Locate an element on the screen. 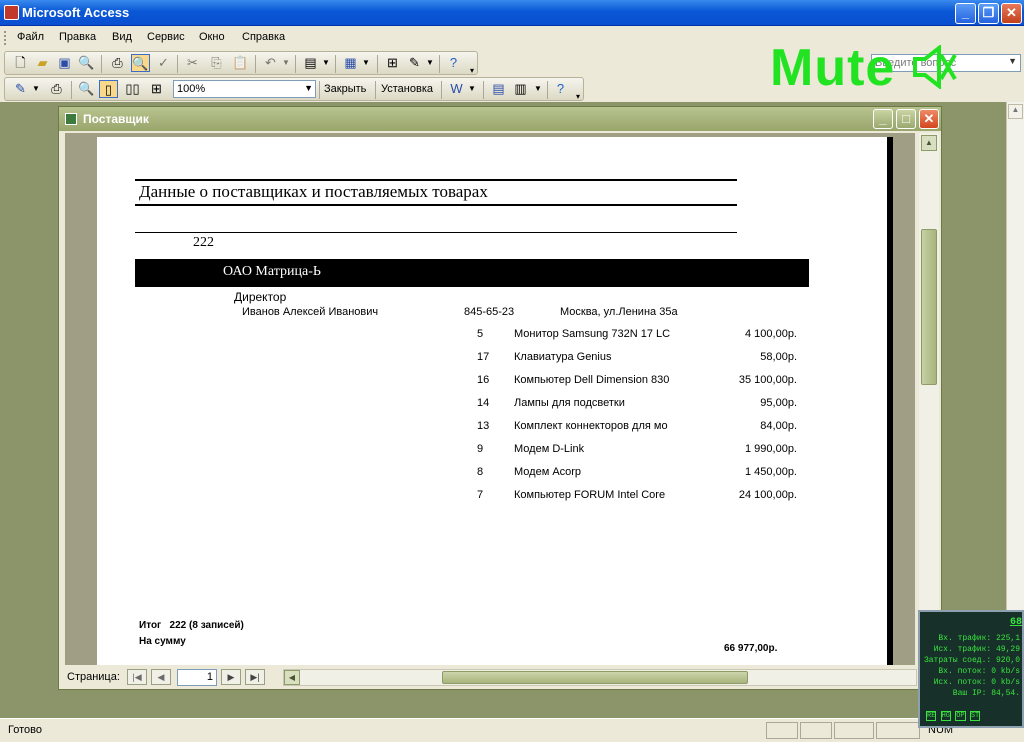 Image resolution: width=1024 pixels, height=742 pixels. list-item: 17 Клавиатура Genius 58,00р. is located at coordinates (632, 361).